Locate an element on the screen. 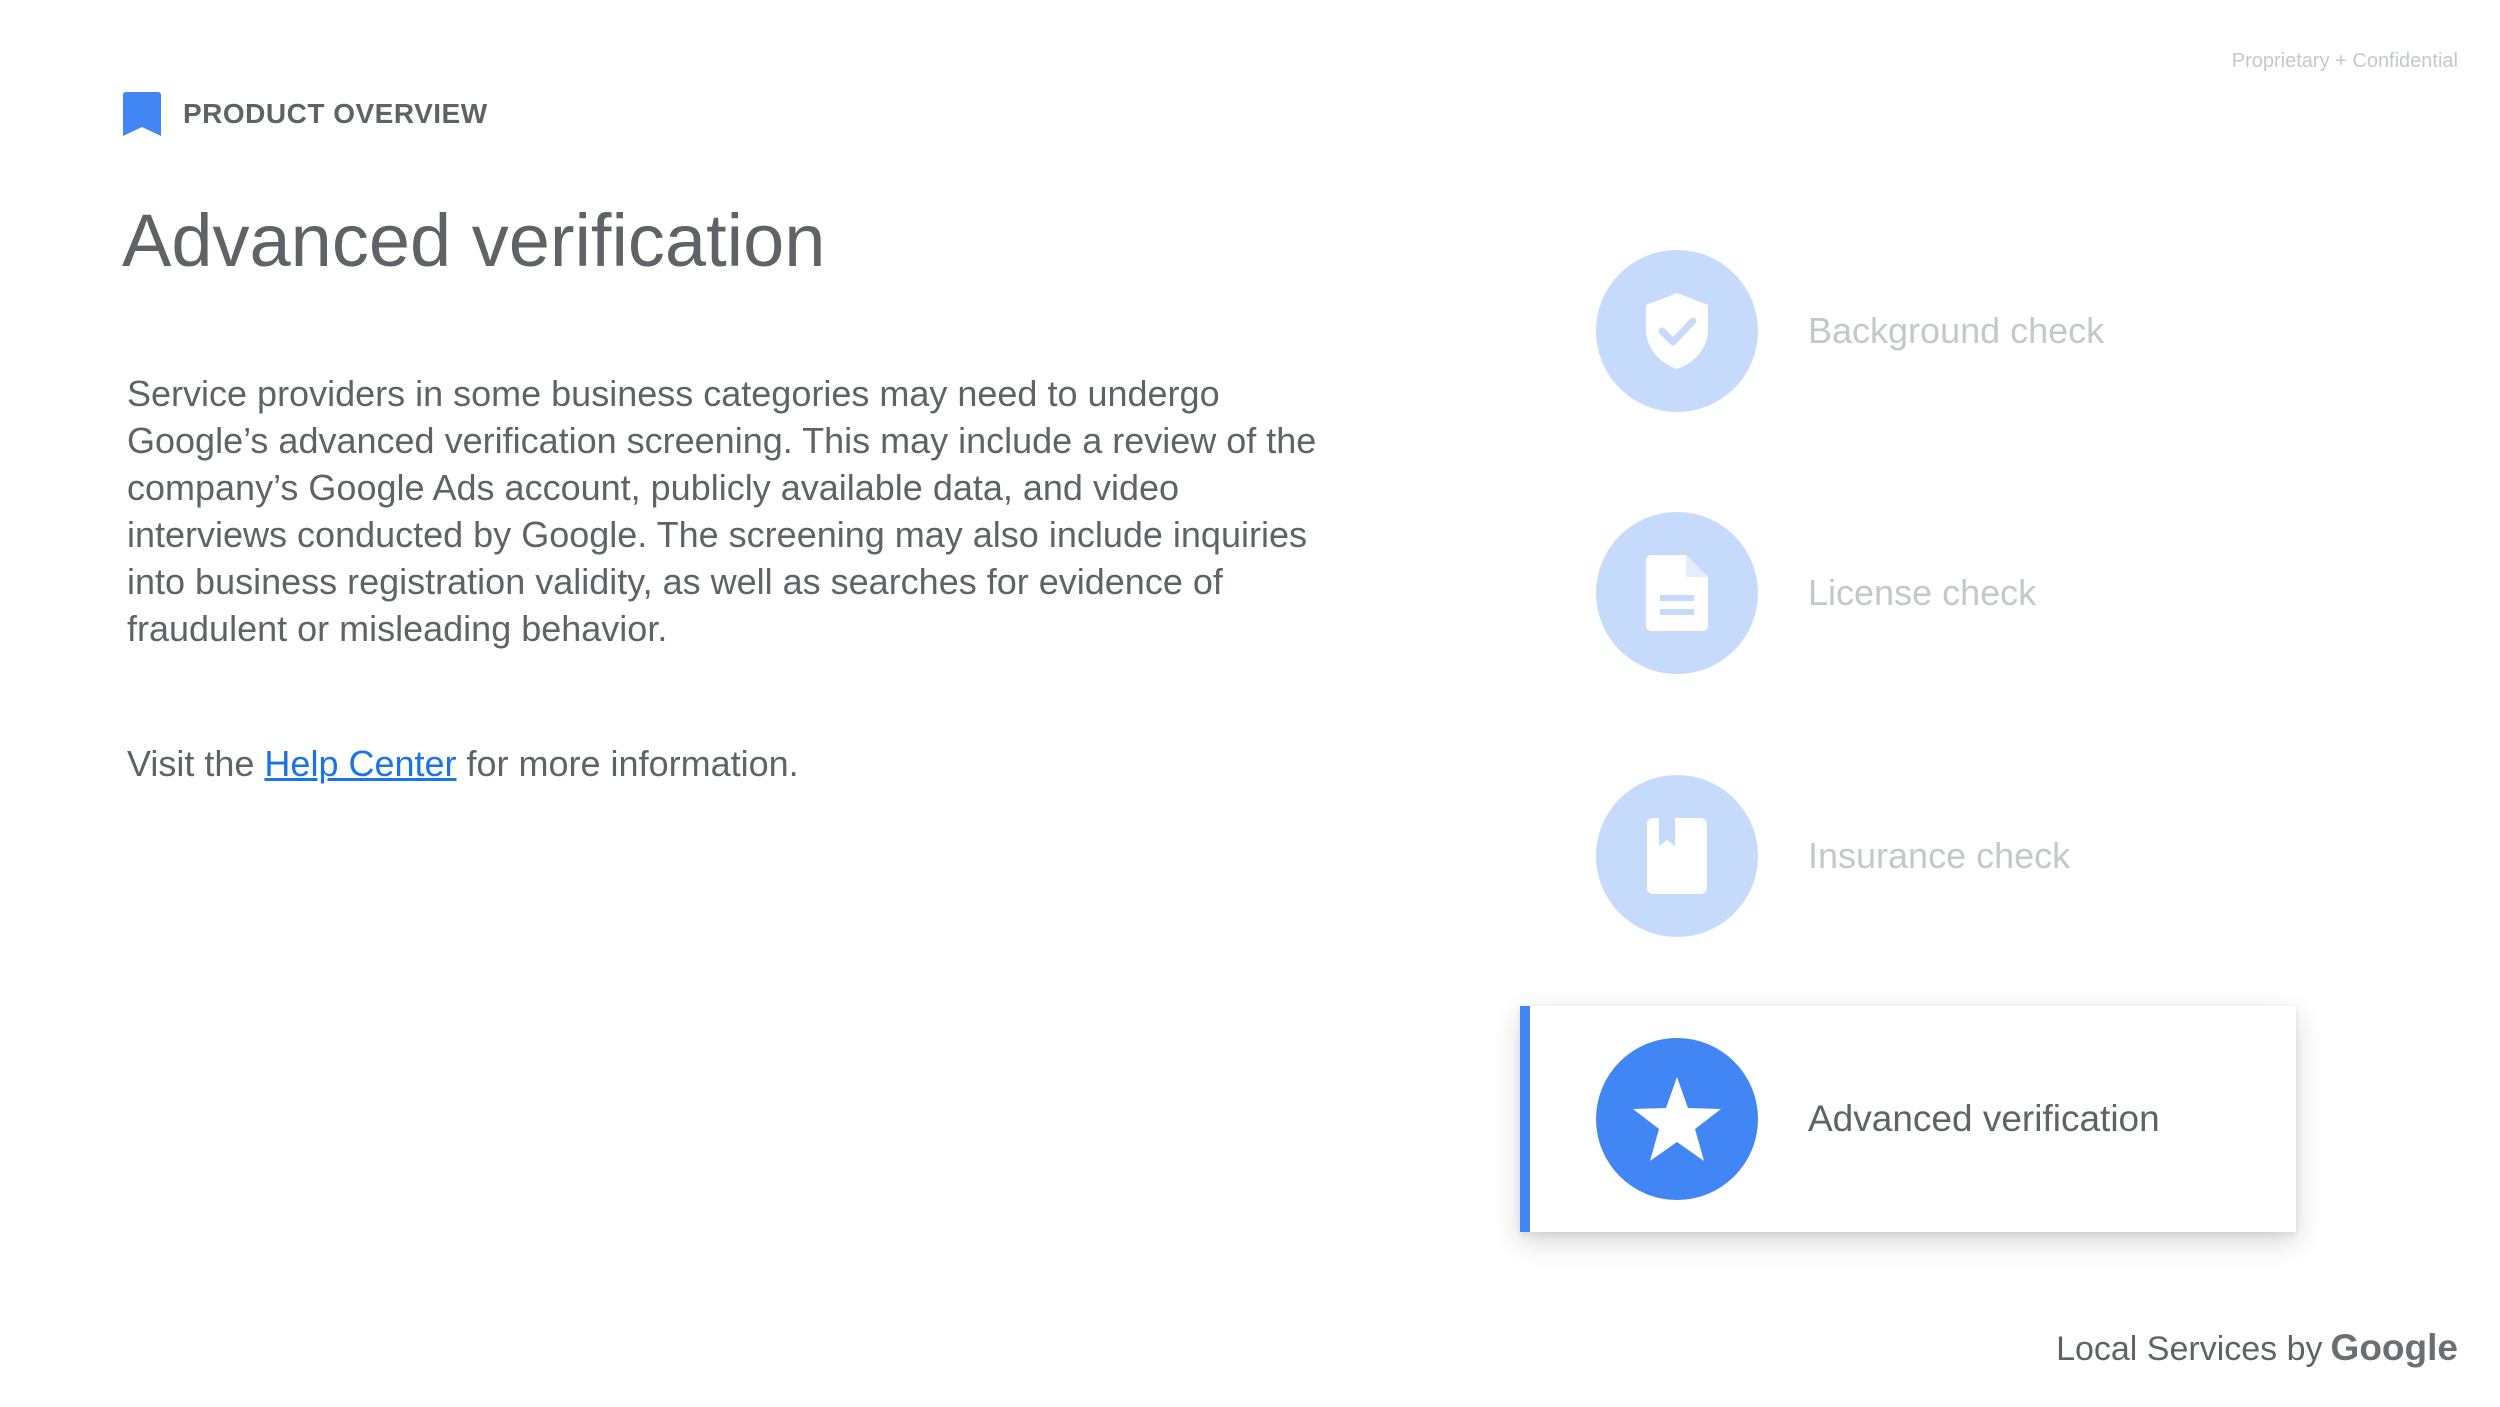  shield-check-icon is located at coordinates (1677, 331).